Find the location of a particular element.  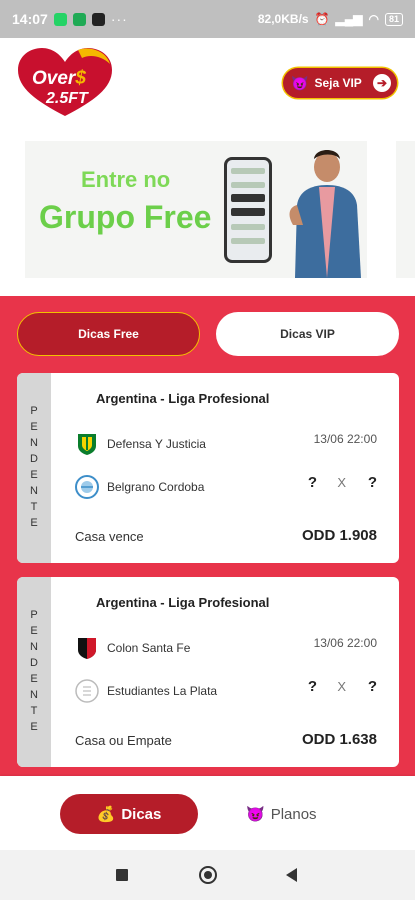

whatsapp-notification-icon is located at coordinates (60, 19).